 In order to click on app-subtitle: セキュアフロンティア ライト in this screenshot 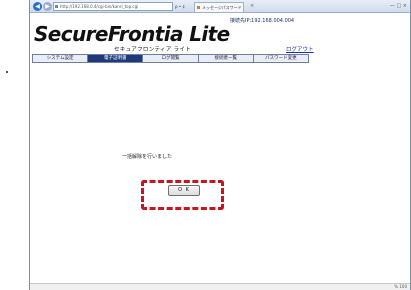, I will do `click(153, 50)`.